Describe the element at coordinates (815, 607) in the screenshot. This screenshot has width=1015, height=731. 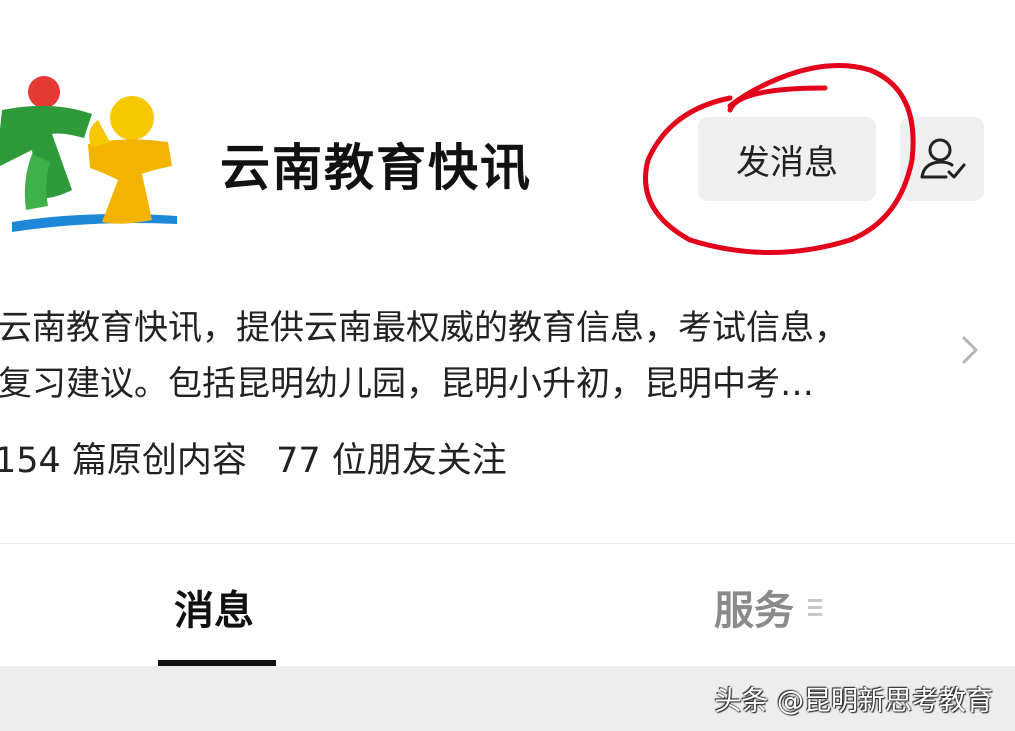
I see `menu-lines-icon` at that location.